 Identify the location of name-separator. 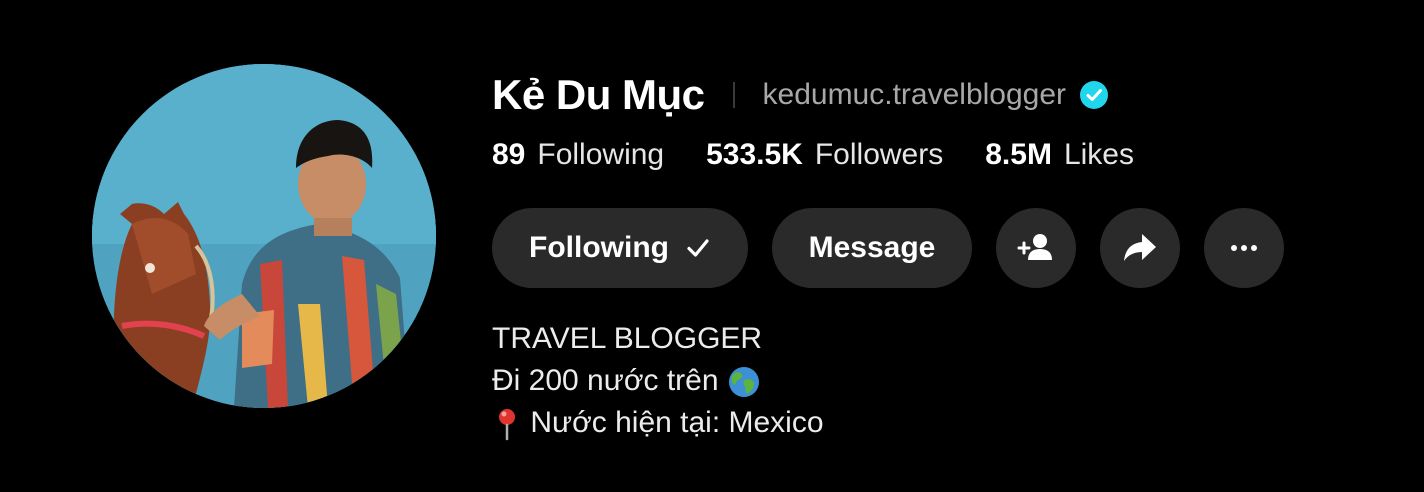
(733, 95).